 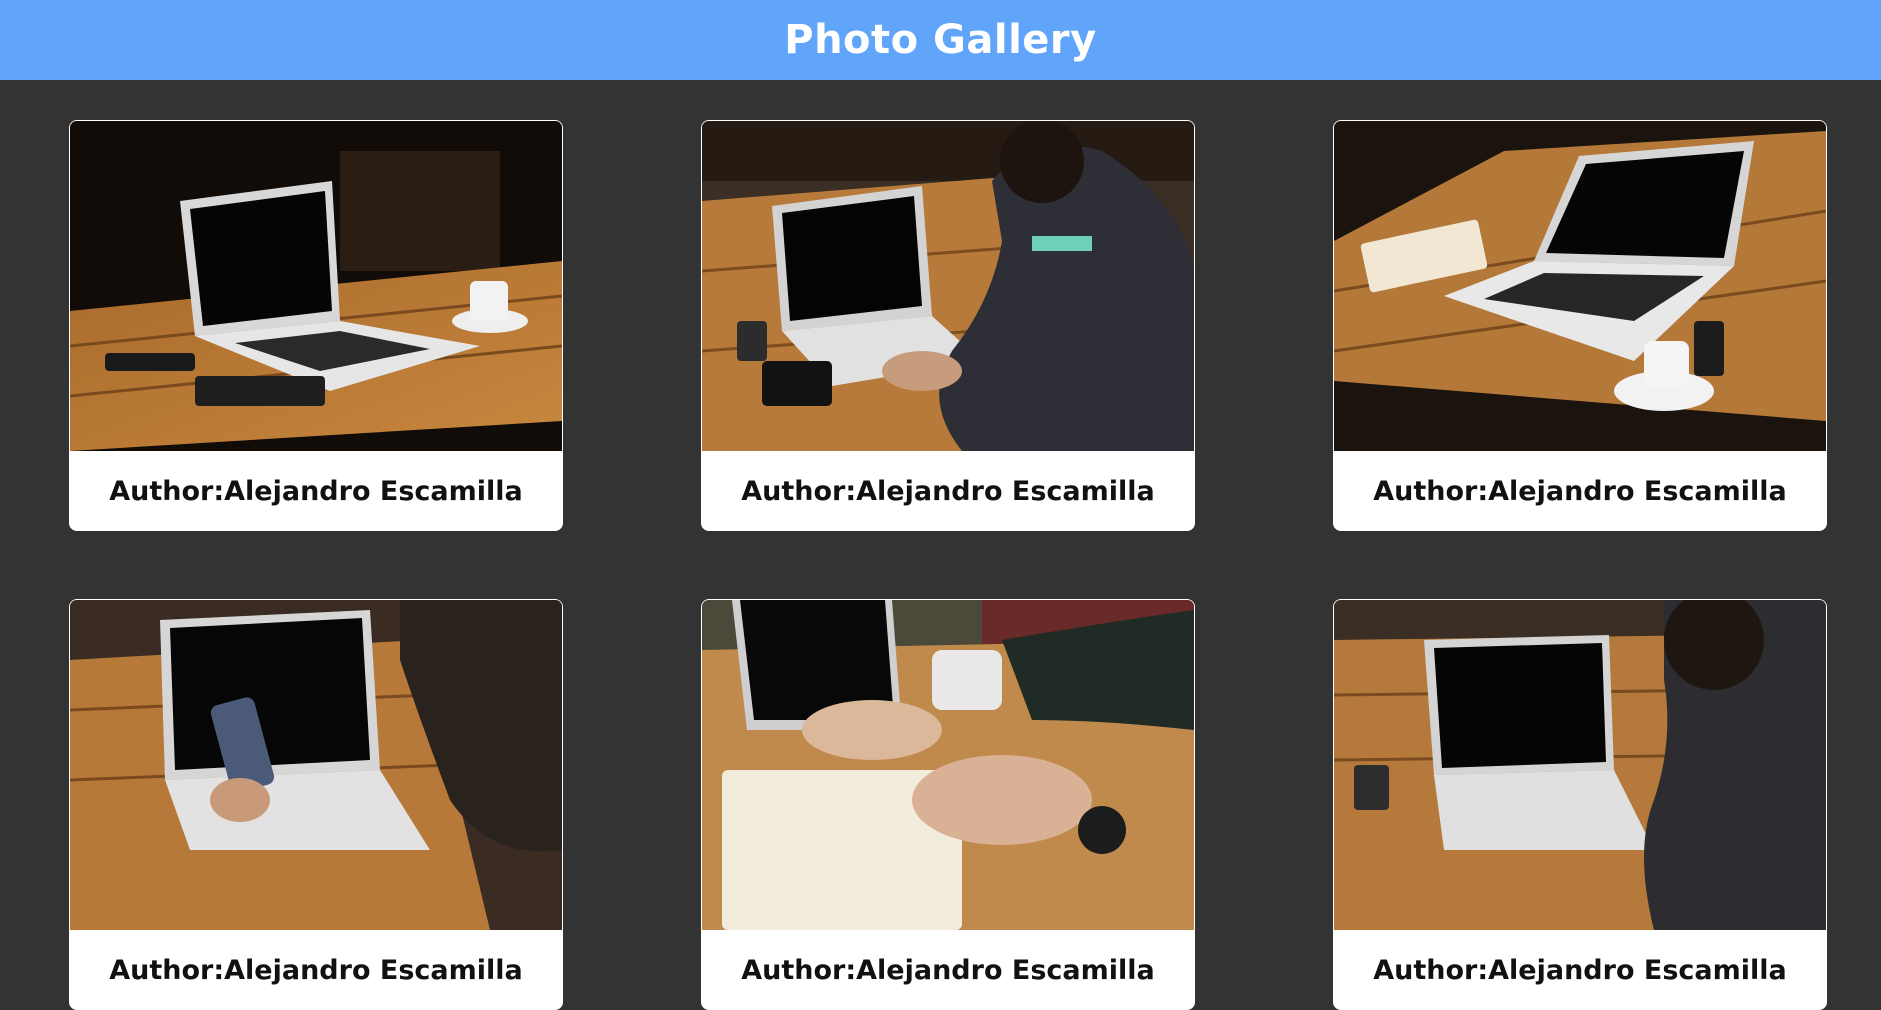 I want to click on page-title: Photo Gallery, so click(x=940, y=40).